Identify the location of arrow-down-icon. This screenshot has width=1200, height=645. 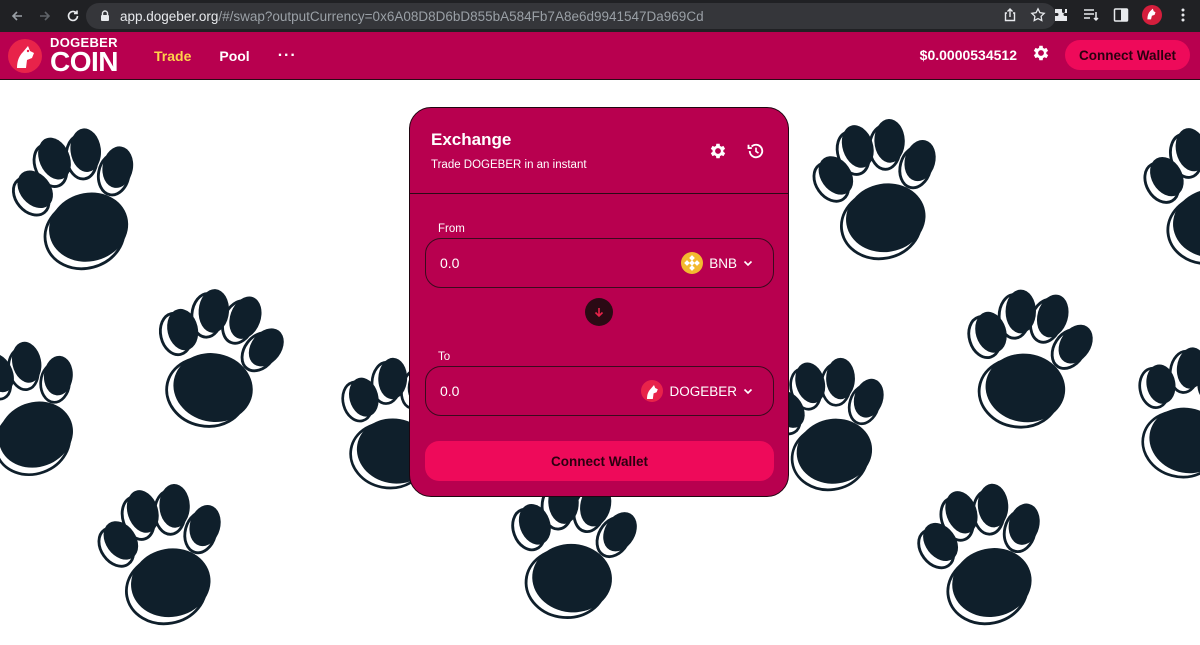
(599, 313).